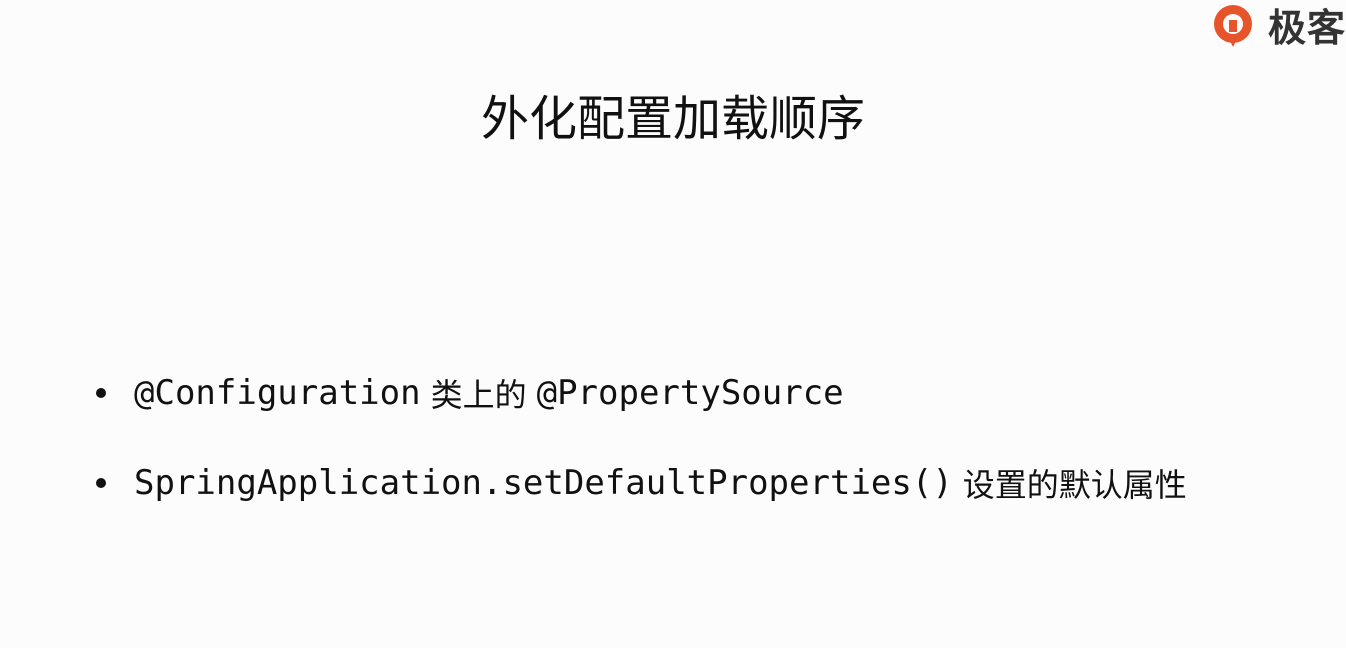 This screenshot has height=648, width=1346. I want to click on geekbang-logo-icon, so click(1233, 26).